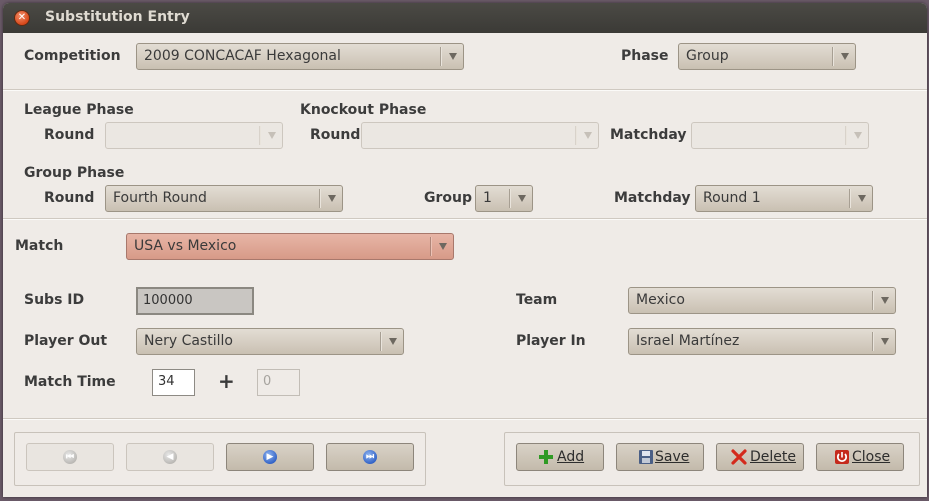 Image resolution: width=929 pixels, height=501 pixels. I want to click on first-icon: ⏮, so click(70, 457).